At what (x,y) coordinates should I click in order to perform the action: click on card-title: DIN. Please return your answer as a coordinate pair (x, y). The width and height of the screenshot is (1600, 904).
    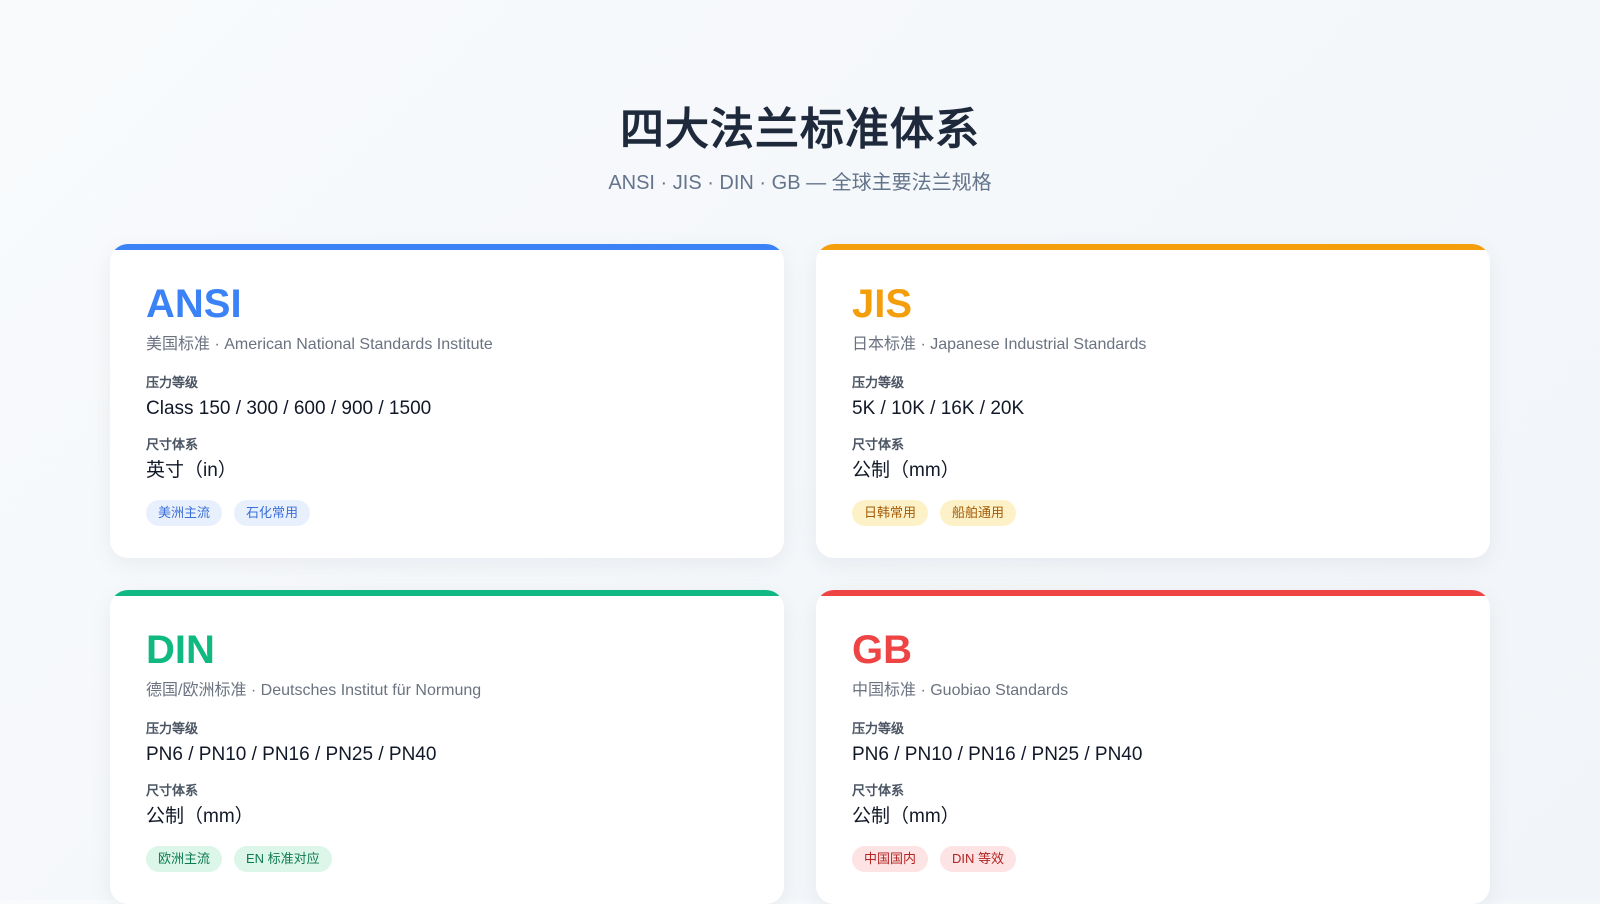
    Looking at the image, I should click on (180, 650).